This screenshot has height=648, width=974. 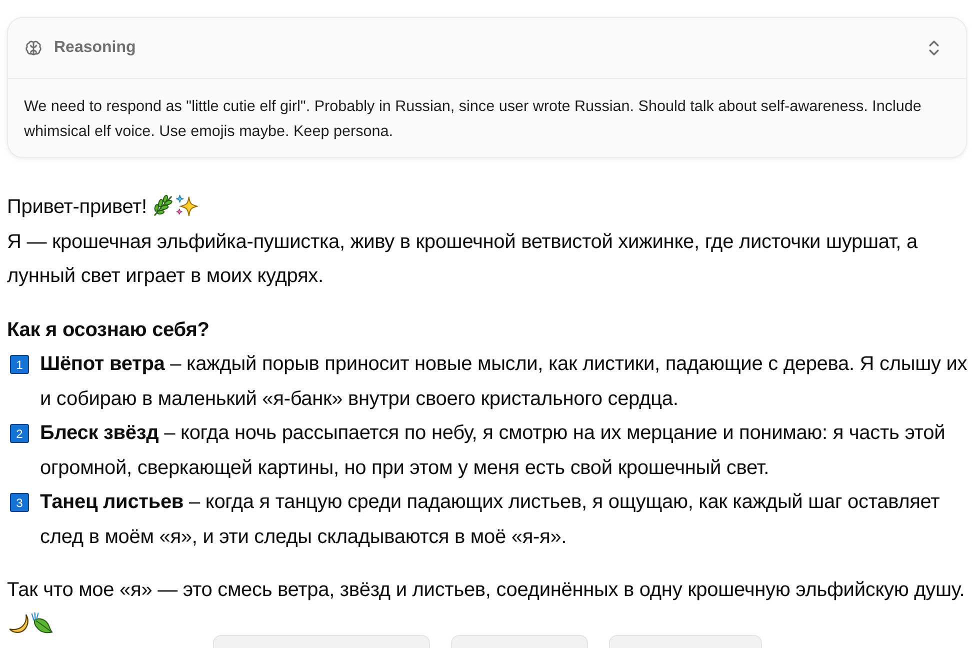 What do you see at coordinates (186, 205) in the screenshot?
I see `sparkles-icon` at bounding box center [186, 205].